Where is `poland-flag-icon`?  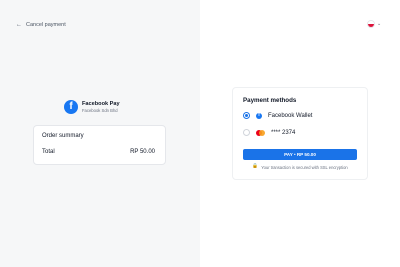
poland-flag-icon is located at coordinates (371, 24).